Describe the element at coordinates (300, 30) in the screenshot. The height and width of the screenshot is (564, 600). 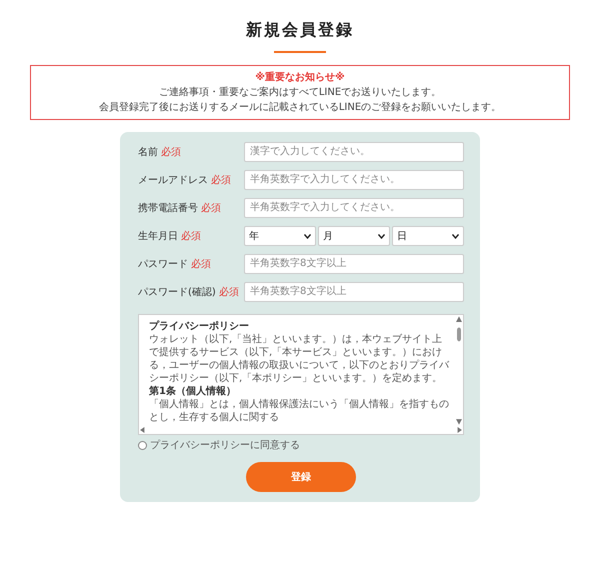
I see `page-title: 新規会員登録` at that location.